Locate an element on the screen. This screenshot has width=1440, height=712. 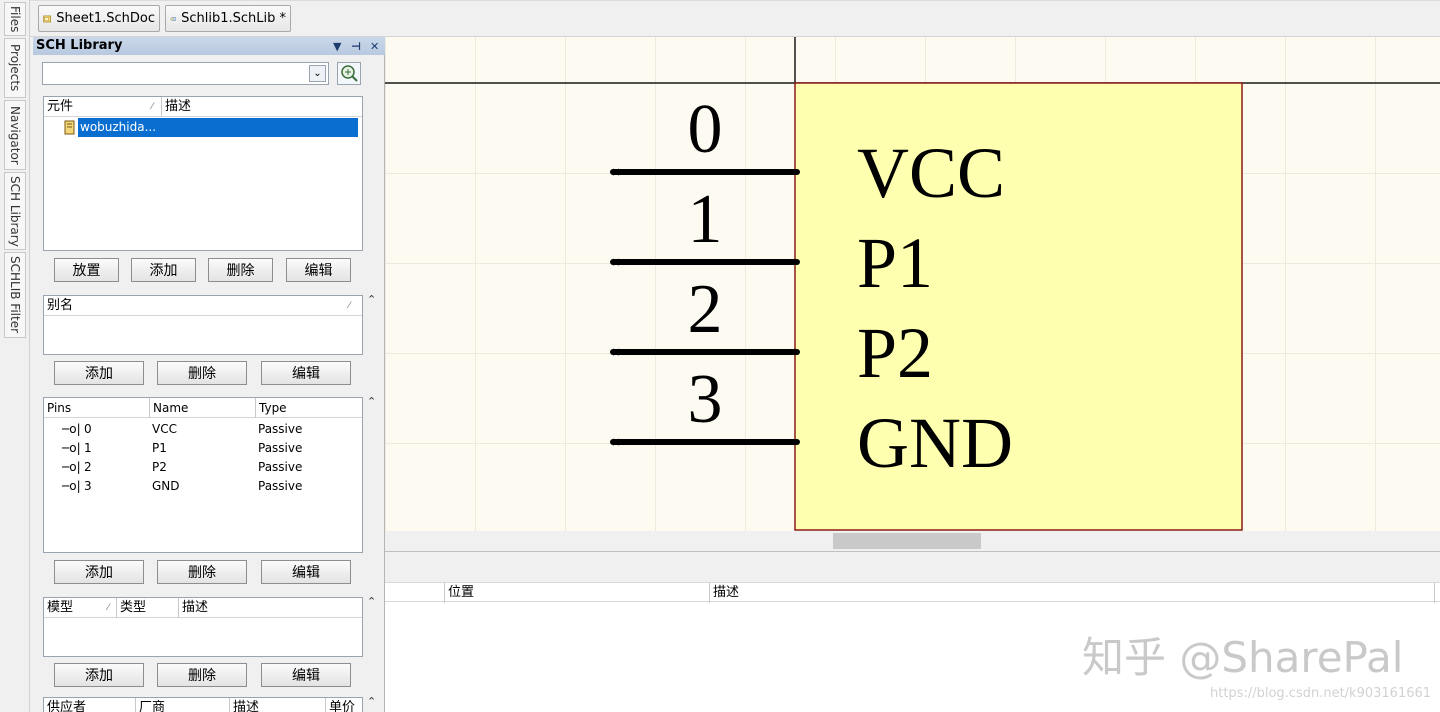
add-pin-label: 添加 is located at coordinates (99, 573).